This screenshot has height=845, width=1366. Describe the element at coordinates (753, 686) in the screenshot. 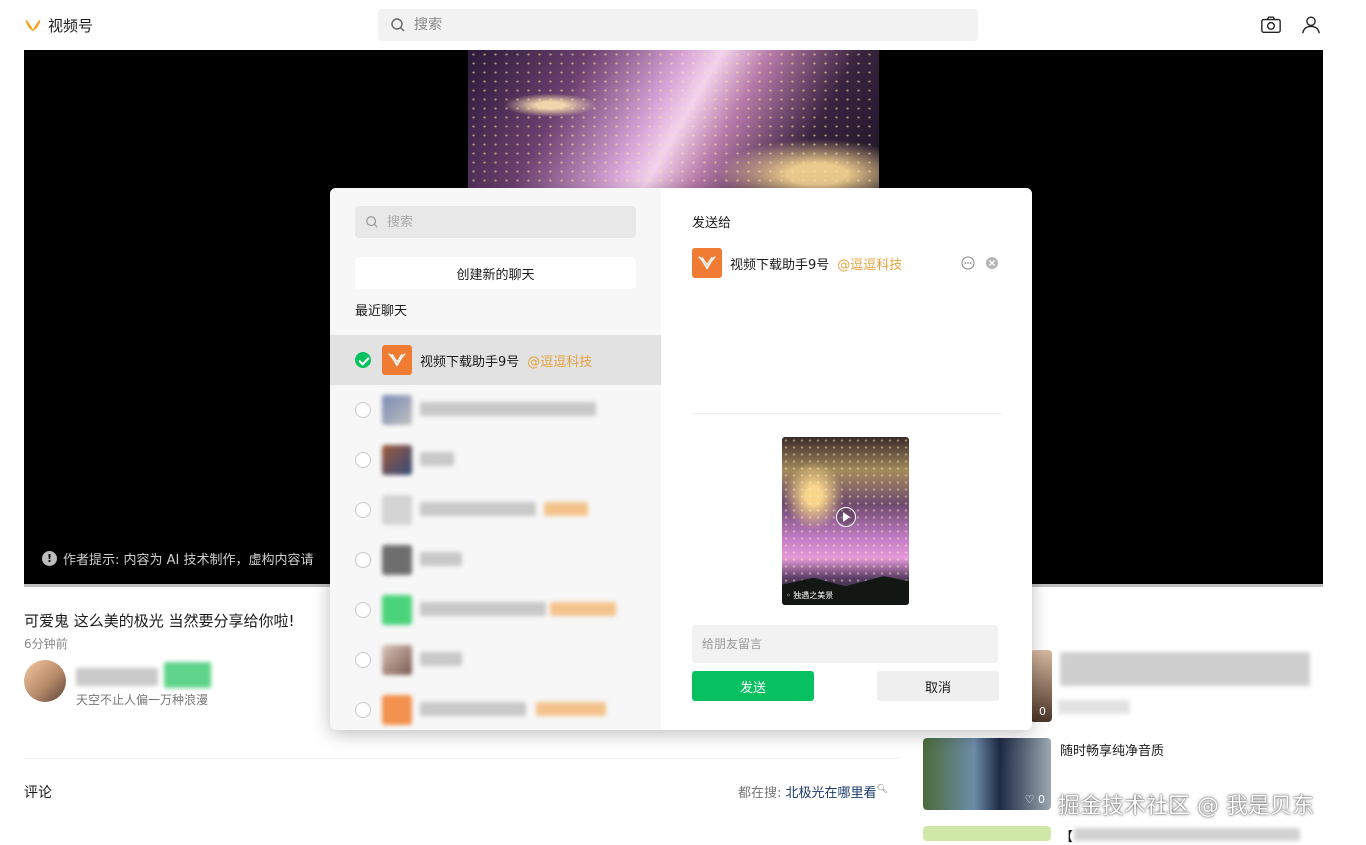

I see `send-button: 发送` at that location.